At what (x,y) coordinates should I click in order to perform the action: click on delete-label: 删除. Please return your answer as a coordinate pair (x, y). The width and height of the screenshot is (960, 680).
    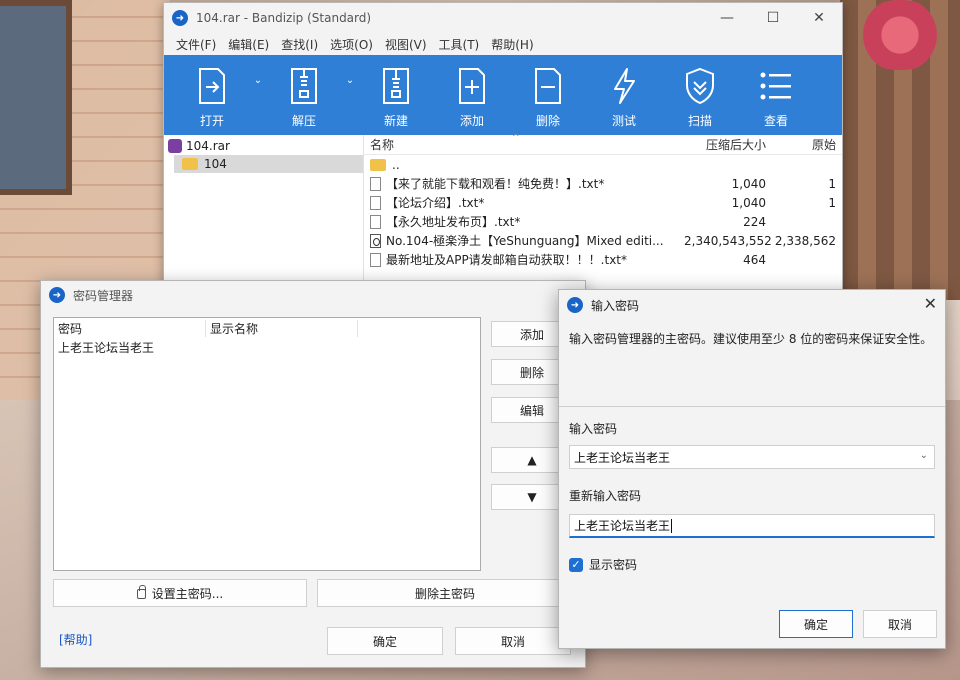
    Looking at the image, I should click on (547, 121).